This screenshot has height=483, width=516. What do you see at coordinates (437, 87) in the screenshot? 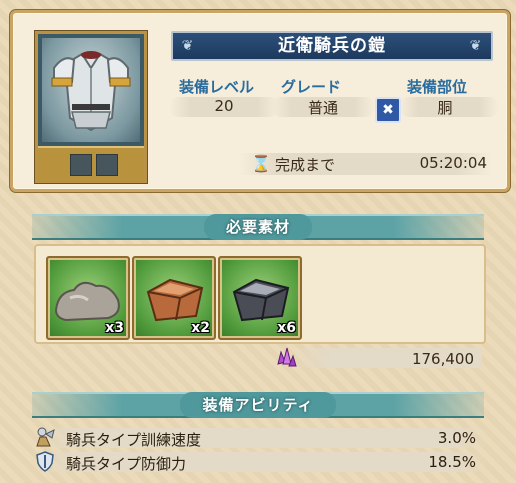
I see `part-label: 装備部位` at bounding box center [437, 87].